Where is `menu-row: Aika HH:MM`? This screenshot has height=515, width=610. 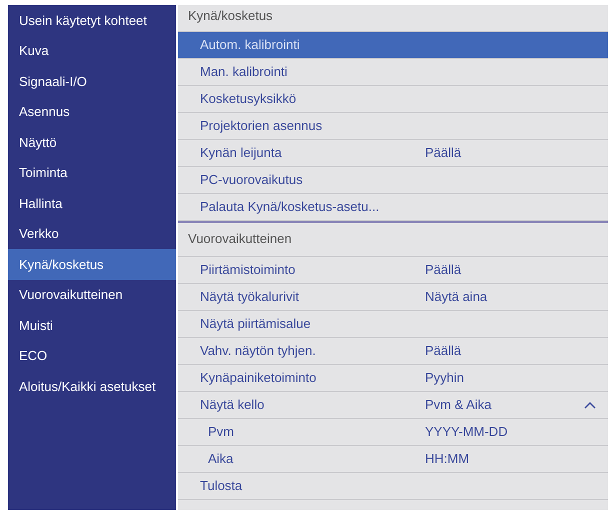 menu-row: Aika HH:MM is located at coordinates (393, 459).